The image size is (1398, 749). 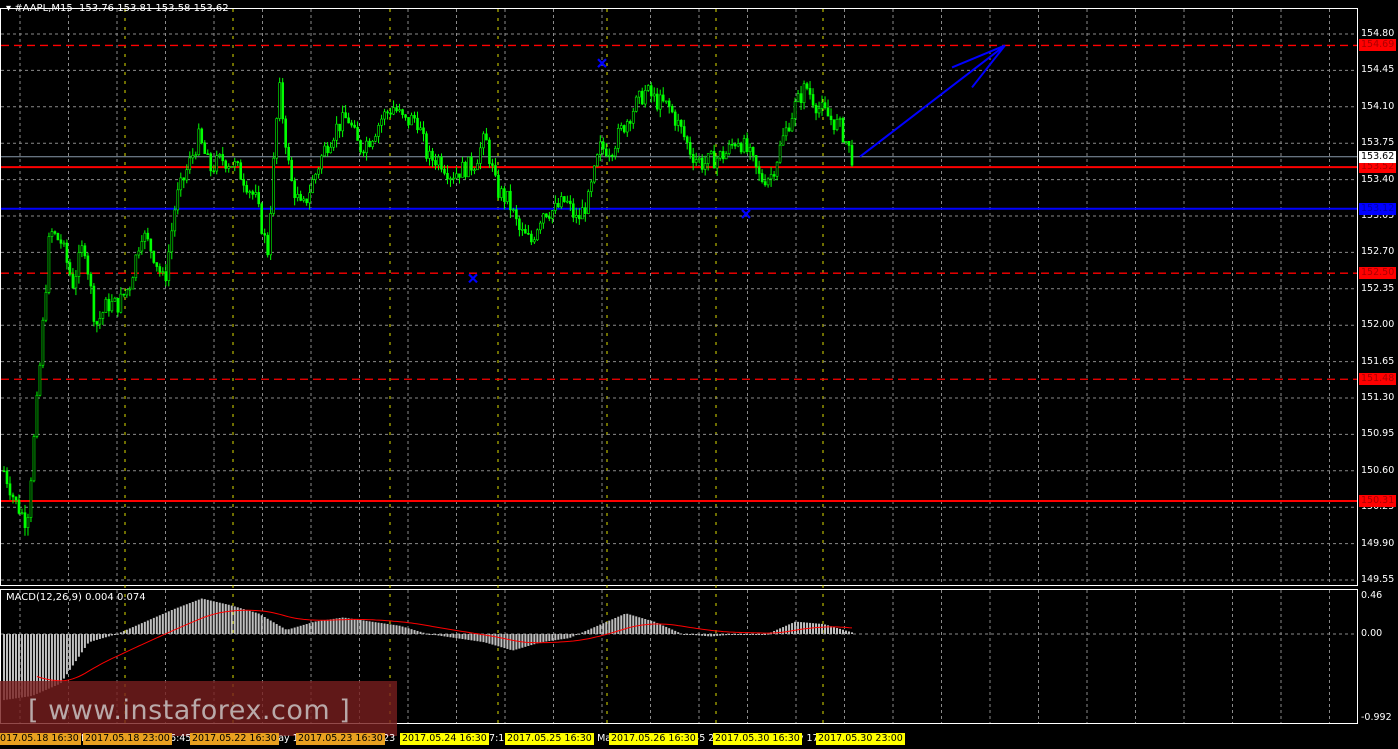 What do you see at coordinates (1378, 434) in the screenshot?
I see `price-tick: 150.95` at bounding box center [1378, 434].